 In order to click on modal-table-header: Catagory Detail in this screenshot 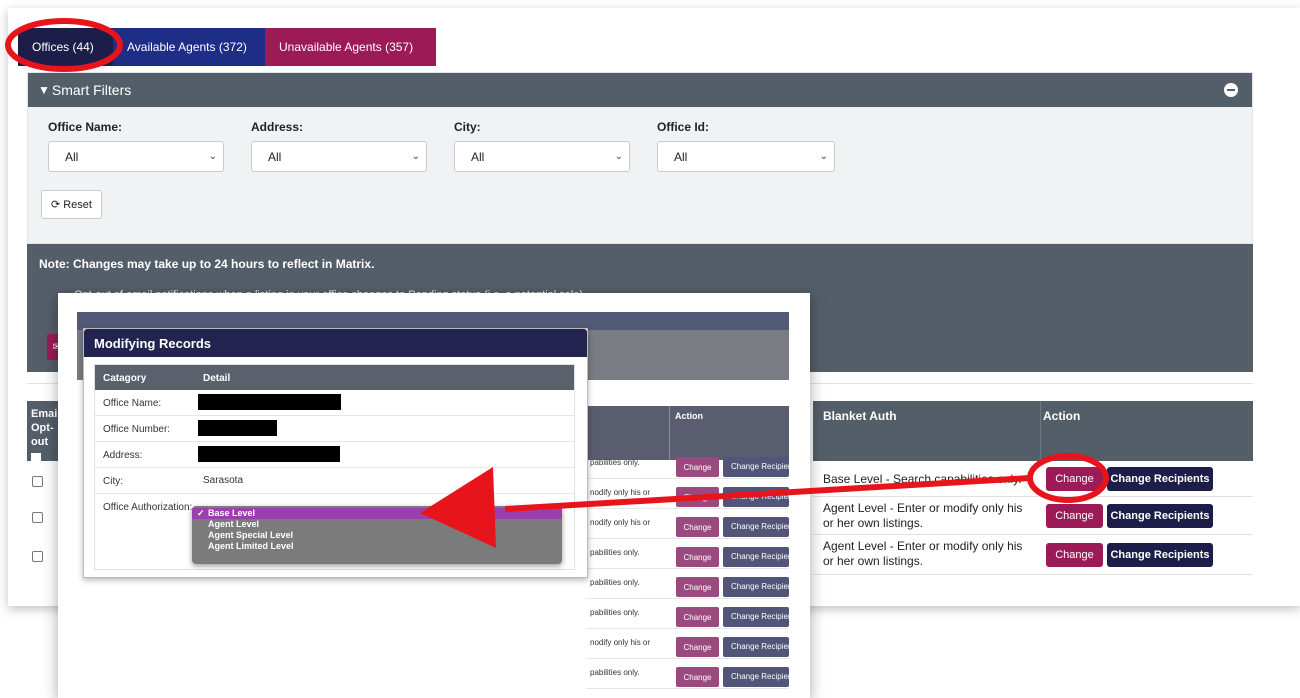, I will do `click(334, 377)`.